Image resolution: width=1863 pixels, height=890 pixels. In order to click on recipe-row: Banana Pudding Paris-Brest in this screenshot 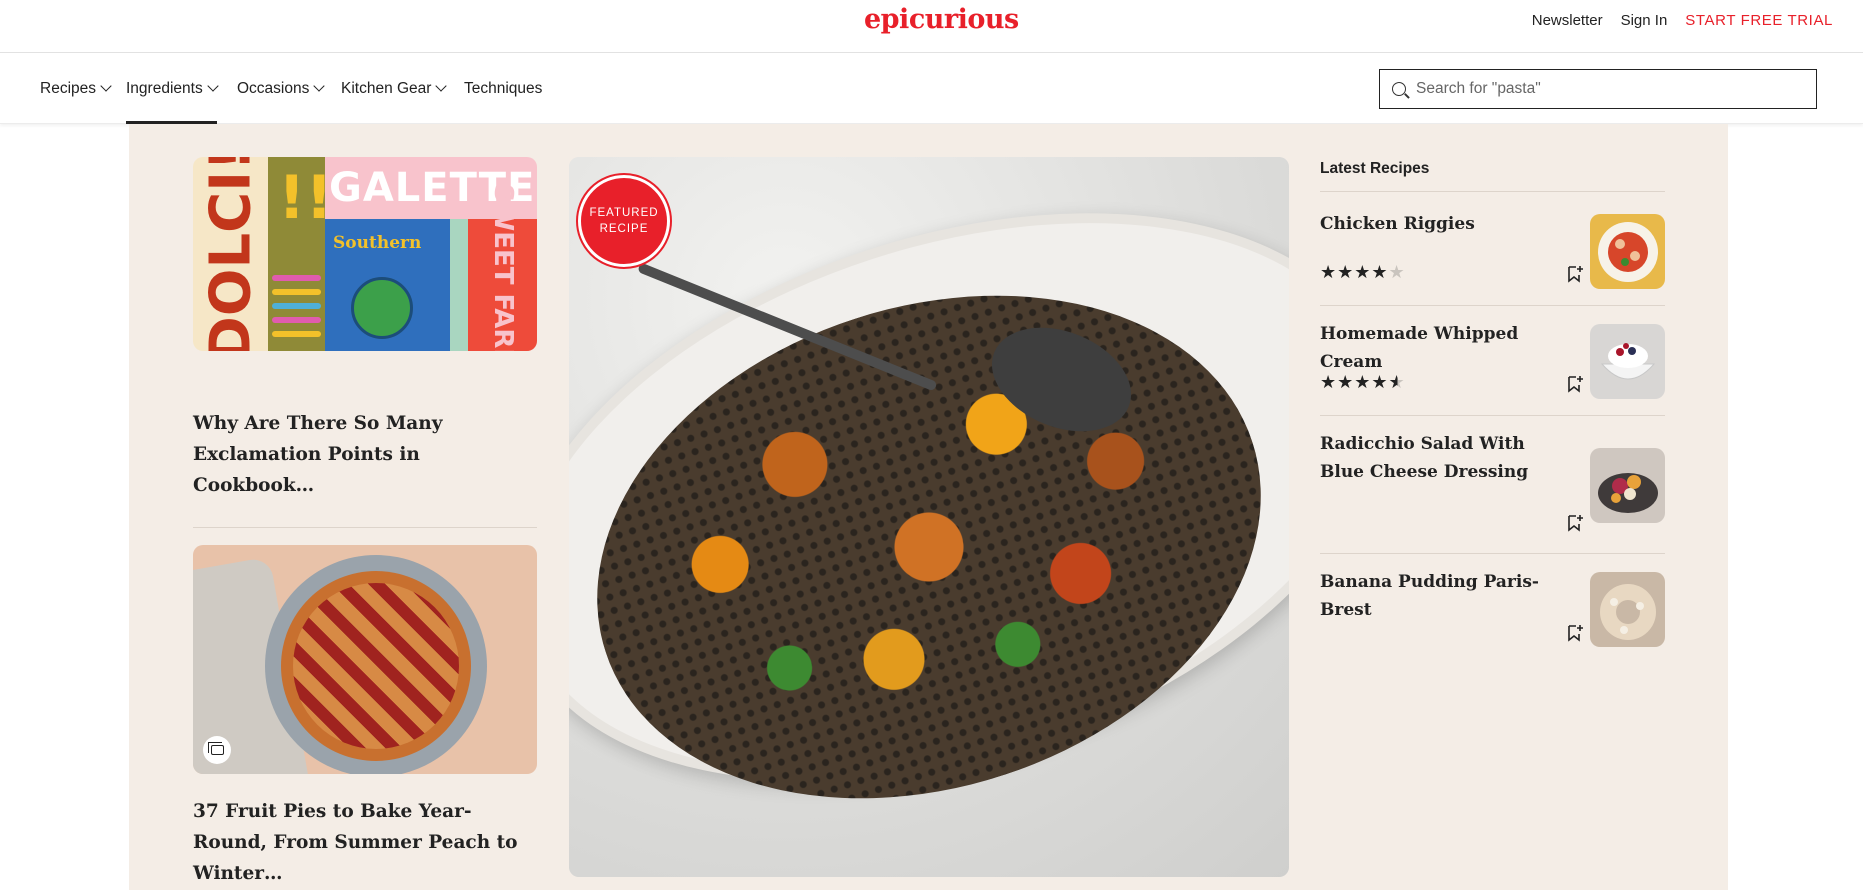, I will do `click(1492, 613)`.